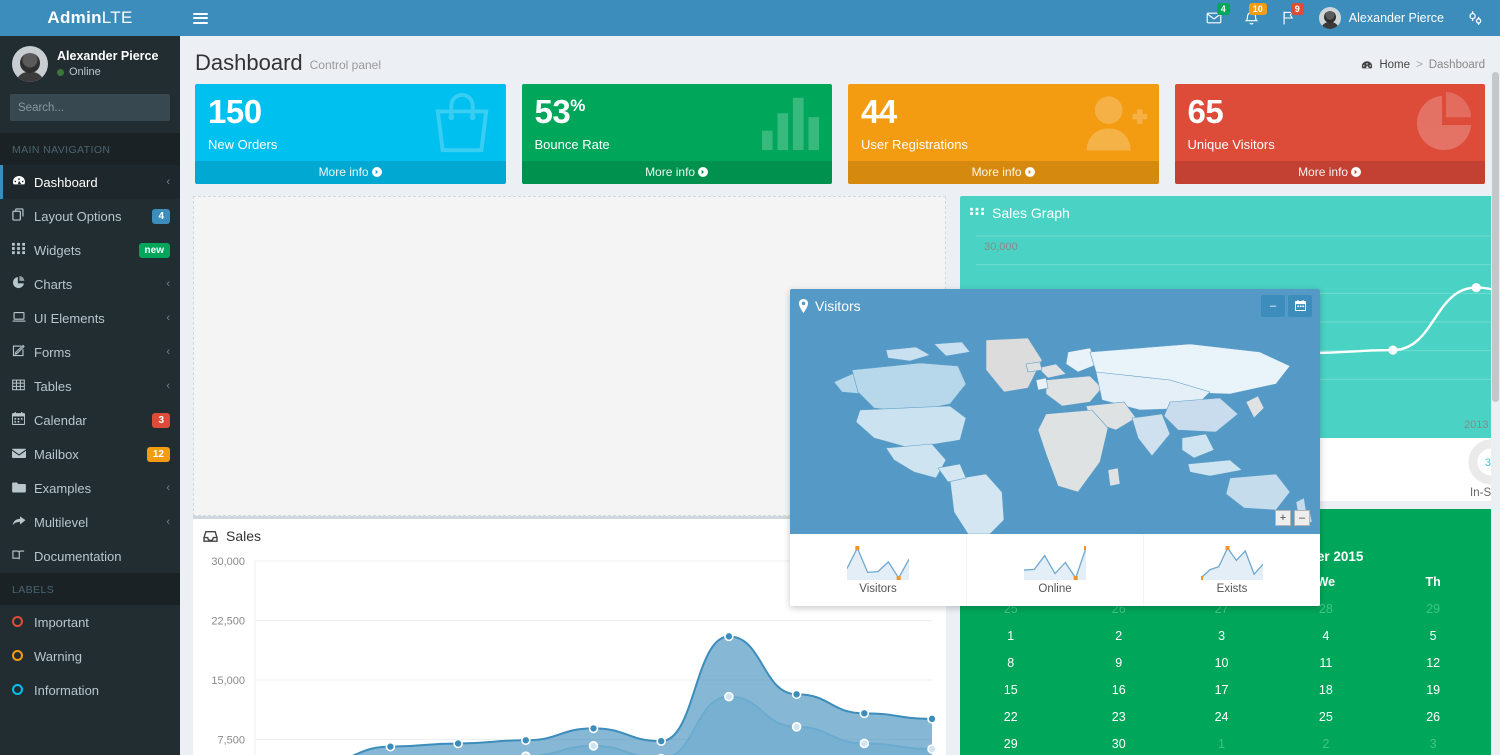  What do you see at coordinates (90, 522) in the screenshot?
I see `sidebar-item-multilevel: Multilevel ‹` at bounding box center [90, 522].